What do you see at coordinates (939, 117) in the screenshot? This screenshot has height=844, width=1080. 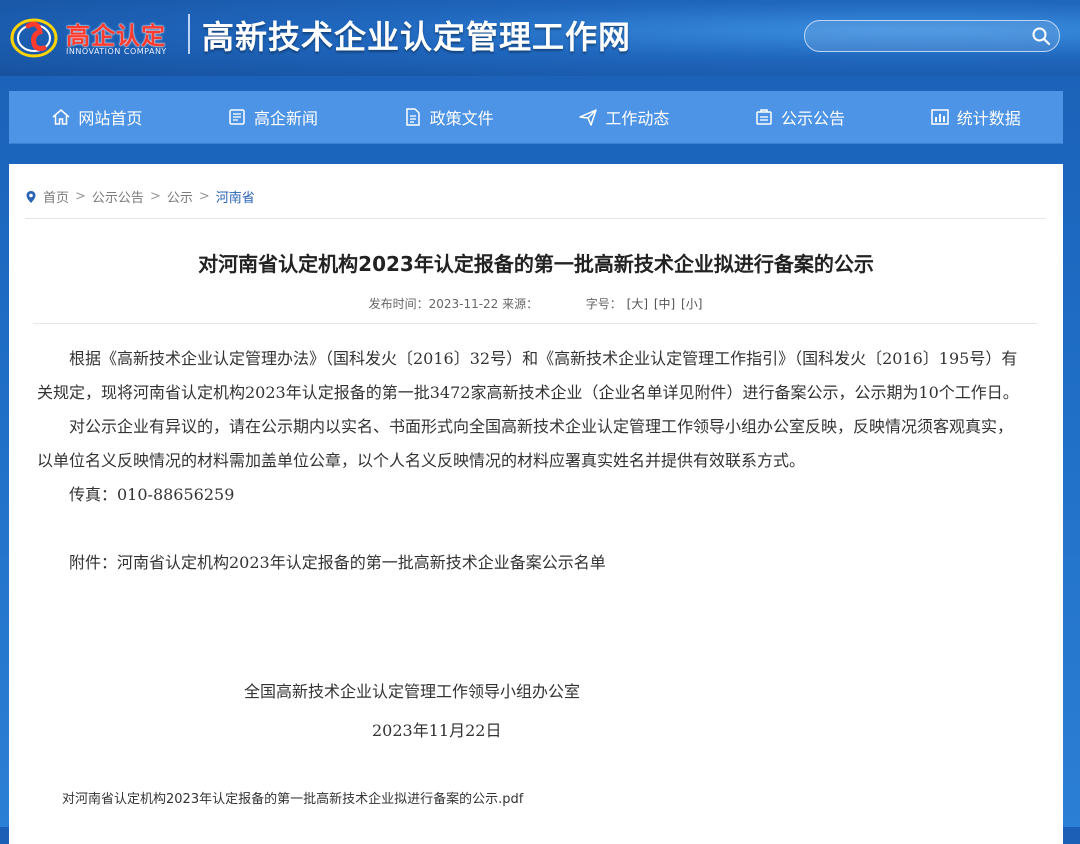 I see `chart-icon` at bounding box center [939, 117].